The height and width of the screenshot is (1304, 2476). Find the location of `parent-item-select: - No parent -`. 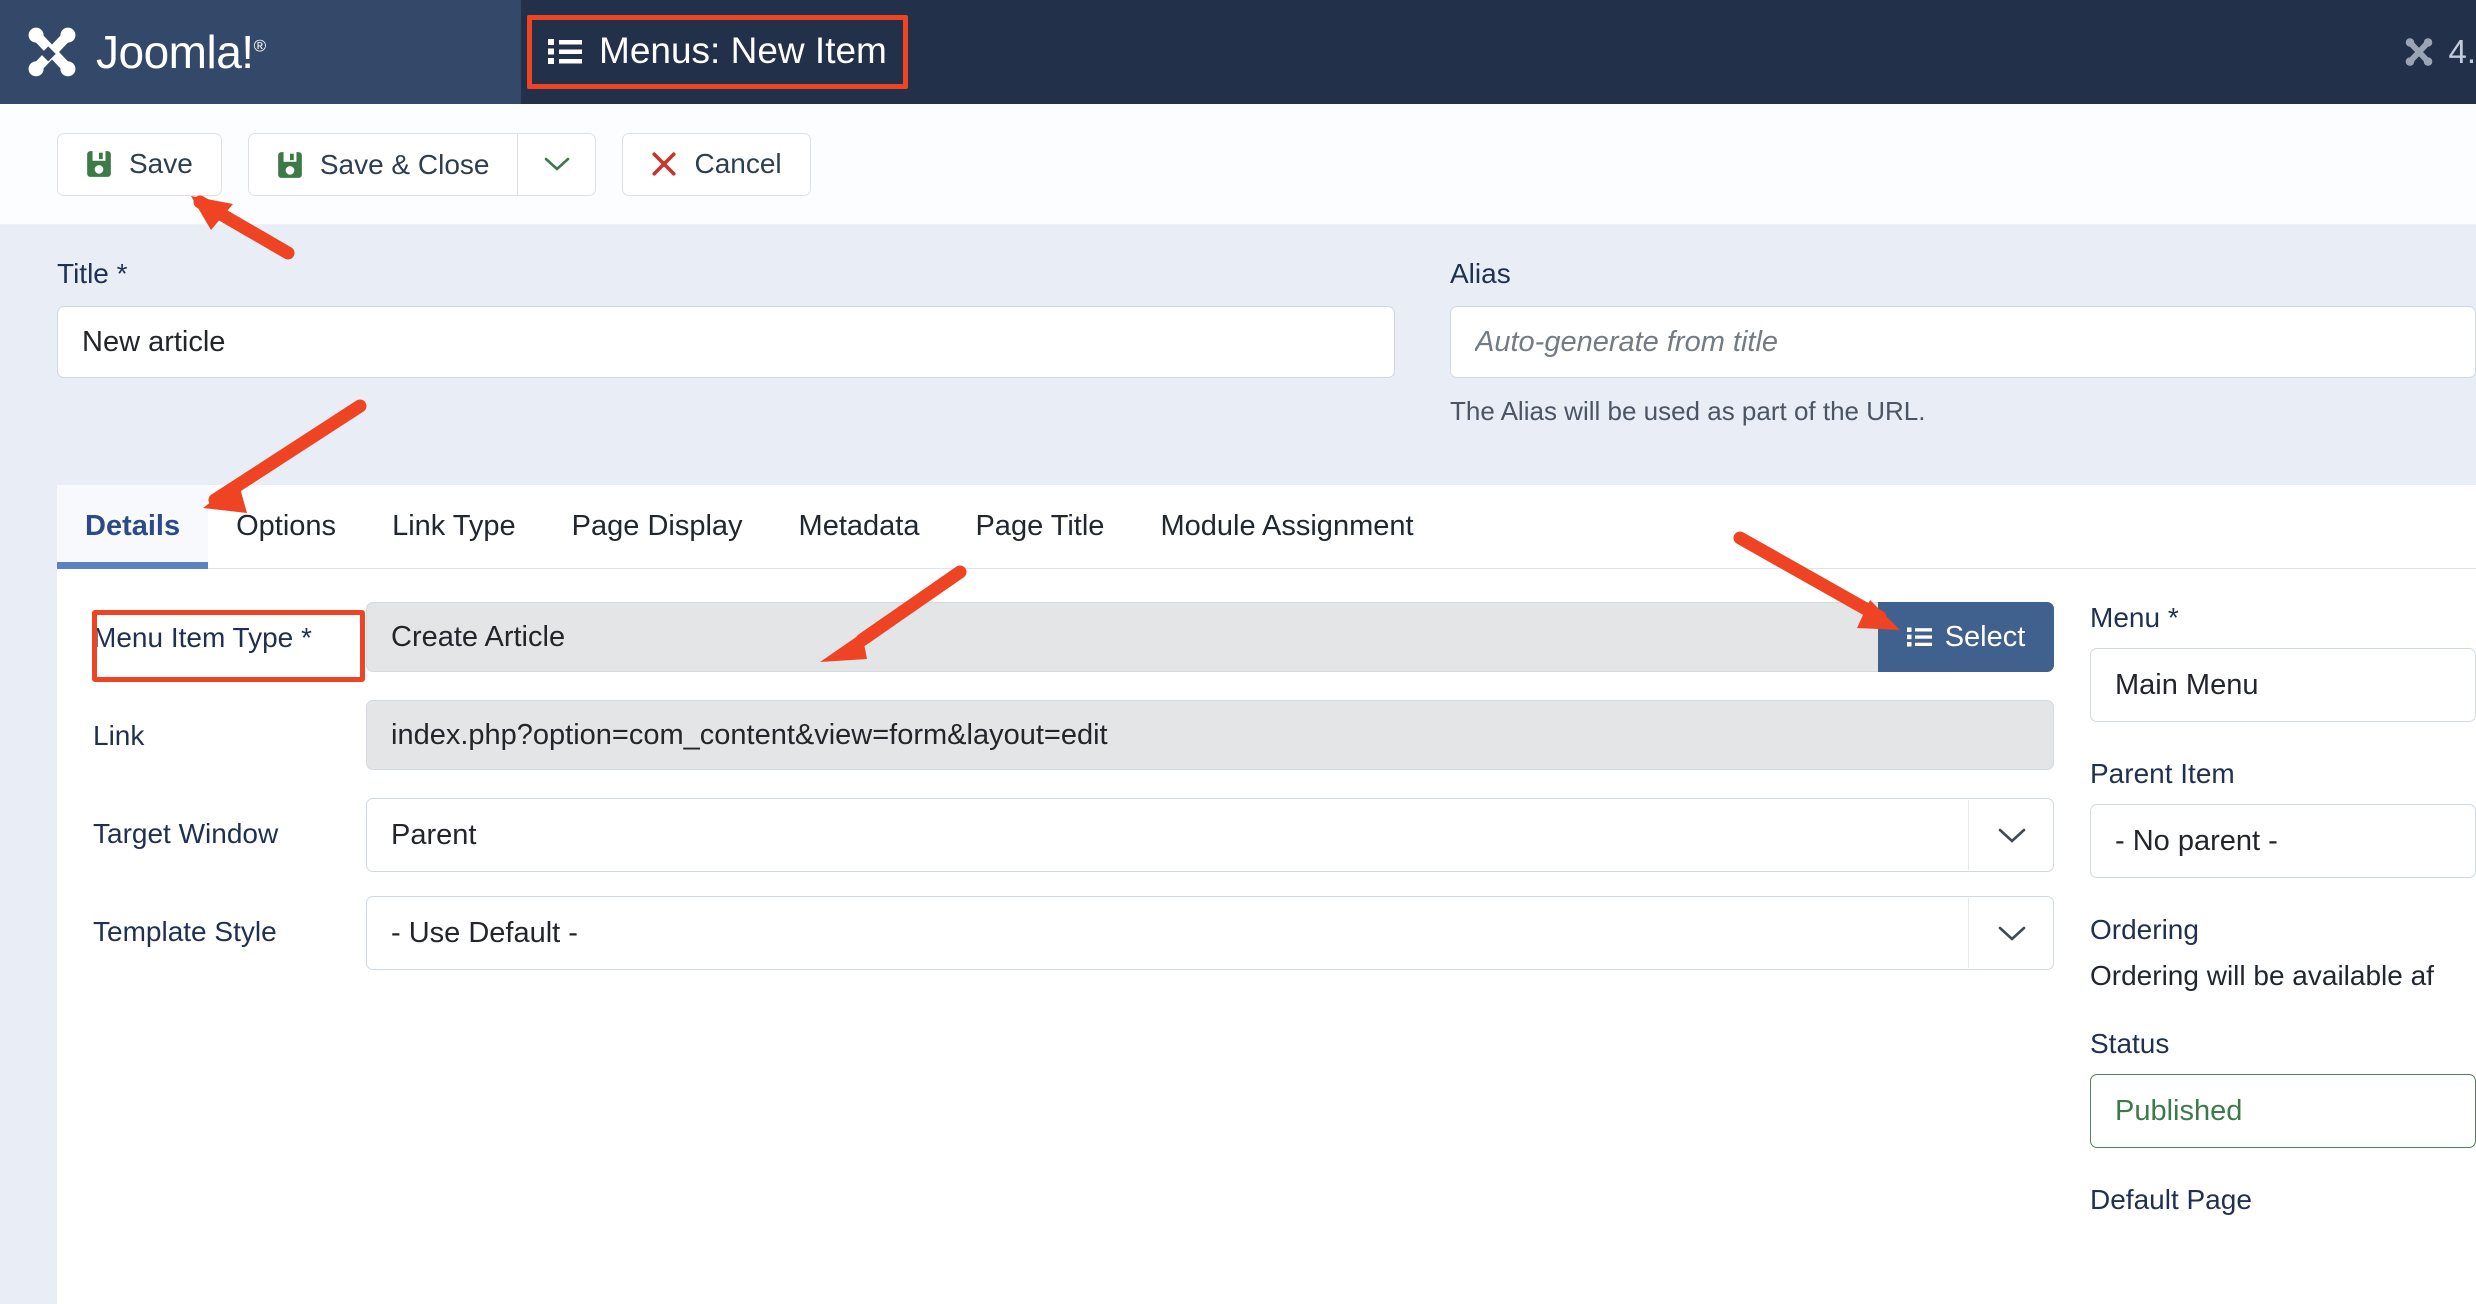

parent-item-select: - No parent - is located at coordinates (2283, 841).